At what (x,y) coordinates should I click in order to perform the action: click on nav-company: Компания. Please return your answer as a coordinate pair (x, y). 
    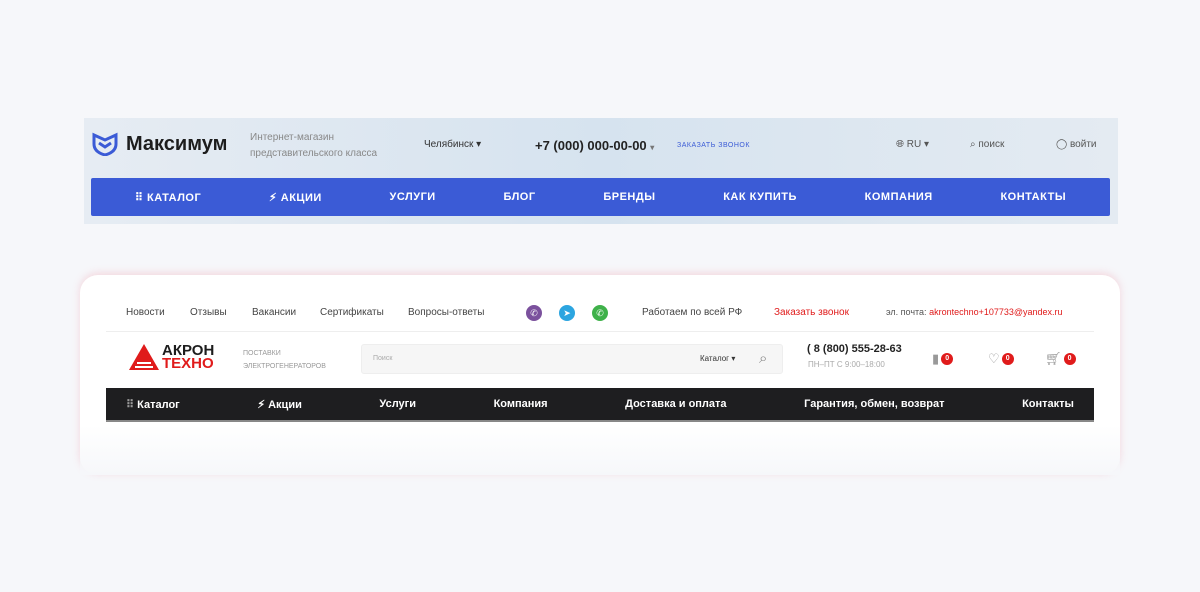
    Looking at the image, I should click on (521, 404).